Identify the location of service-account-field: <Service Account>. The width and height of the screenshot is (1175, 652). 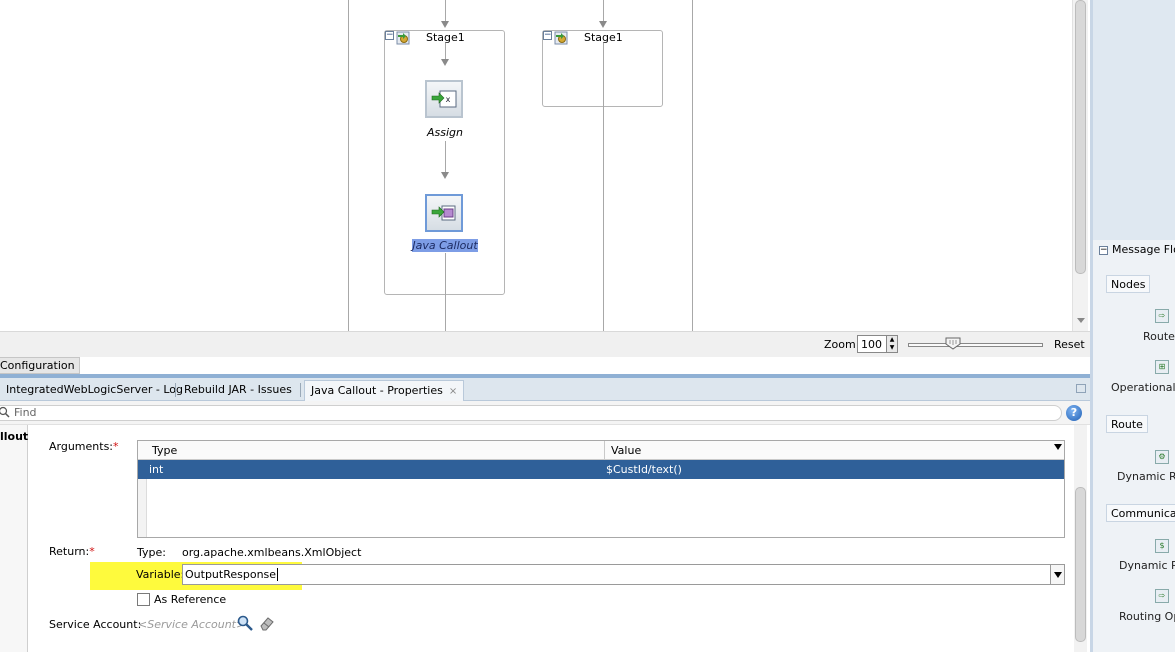
(191, 624).